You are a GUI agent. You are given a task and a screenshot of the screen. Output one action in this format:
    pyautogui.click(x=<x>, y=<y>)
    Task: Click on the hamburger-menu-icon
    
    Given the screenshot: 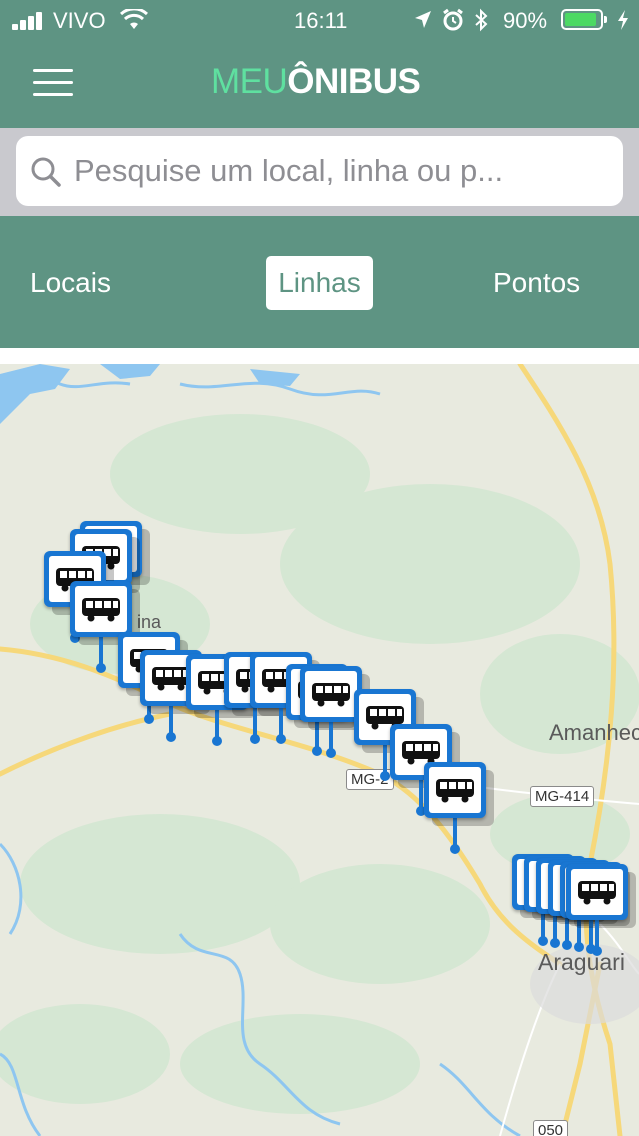 What is the action you would take?
    pyautogui.click(x=53, y=83)
    